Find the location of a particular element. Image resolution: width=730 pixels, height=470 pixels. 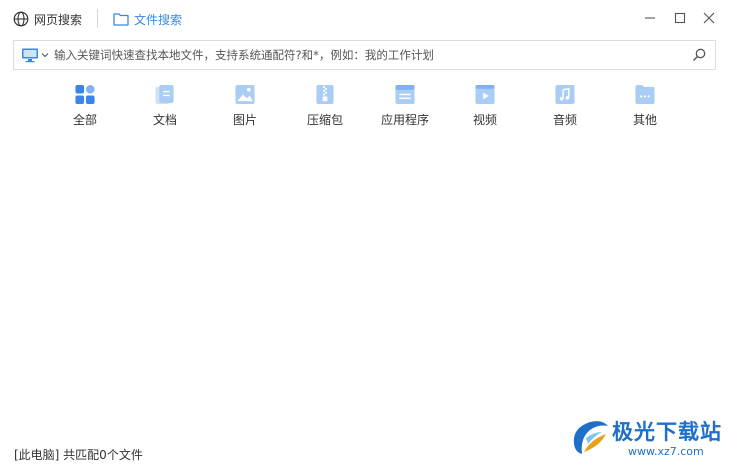

tab-web-search: 网页搜索 is located at coordinates (47, 19).